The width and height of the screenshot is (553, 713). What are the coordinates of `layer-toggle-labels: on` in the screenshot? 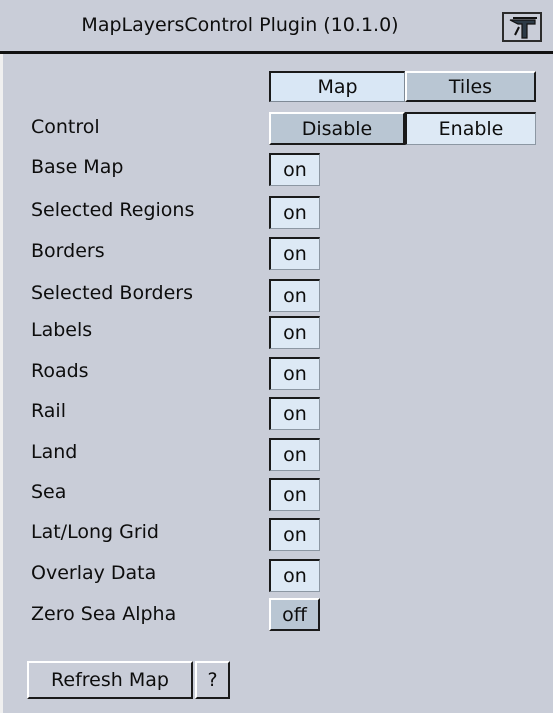 It's located at (294, 332).